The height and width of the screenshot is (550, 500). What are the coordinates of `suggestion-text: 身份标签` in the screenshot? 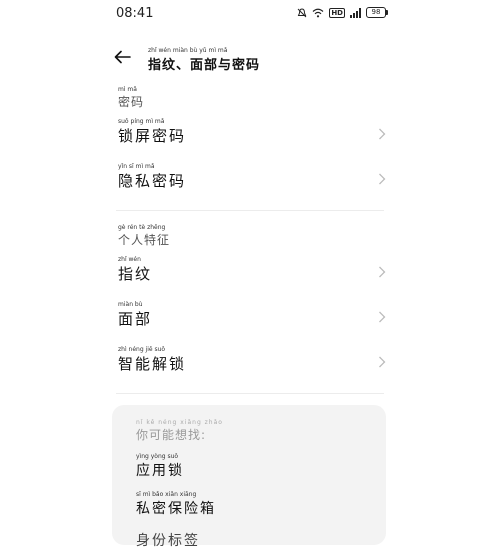 It's located at (168, 541).